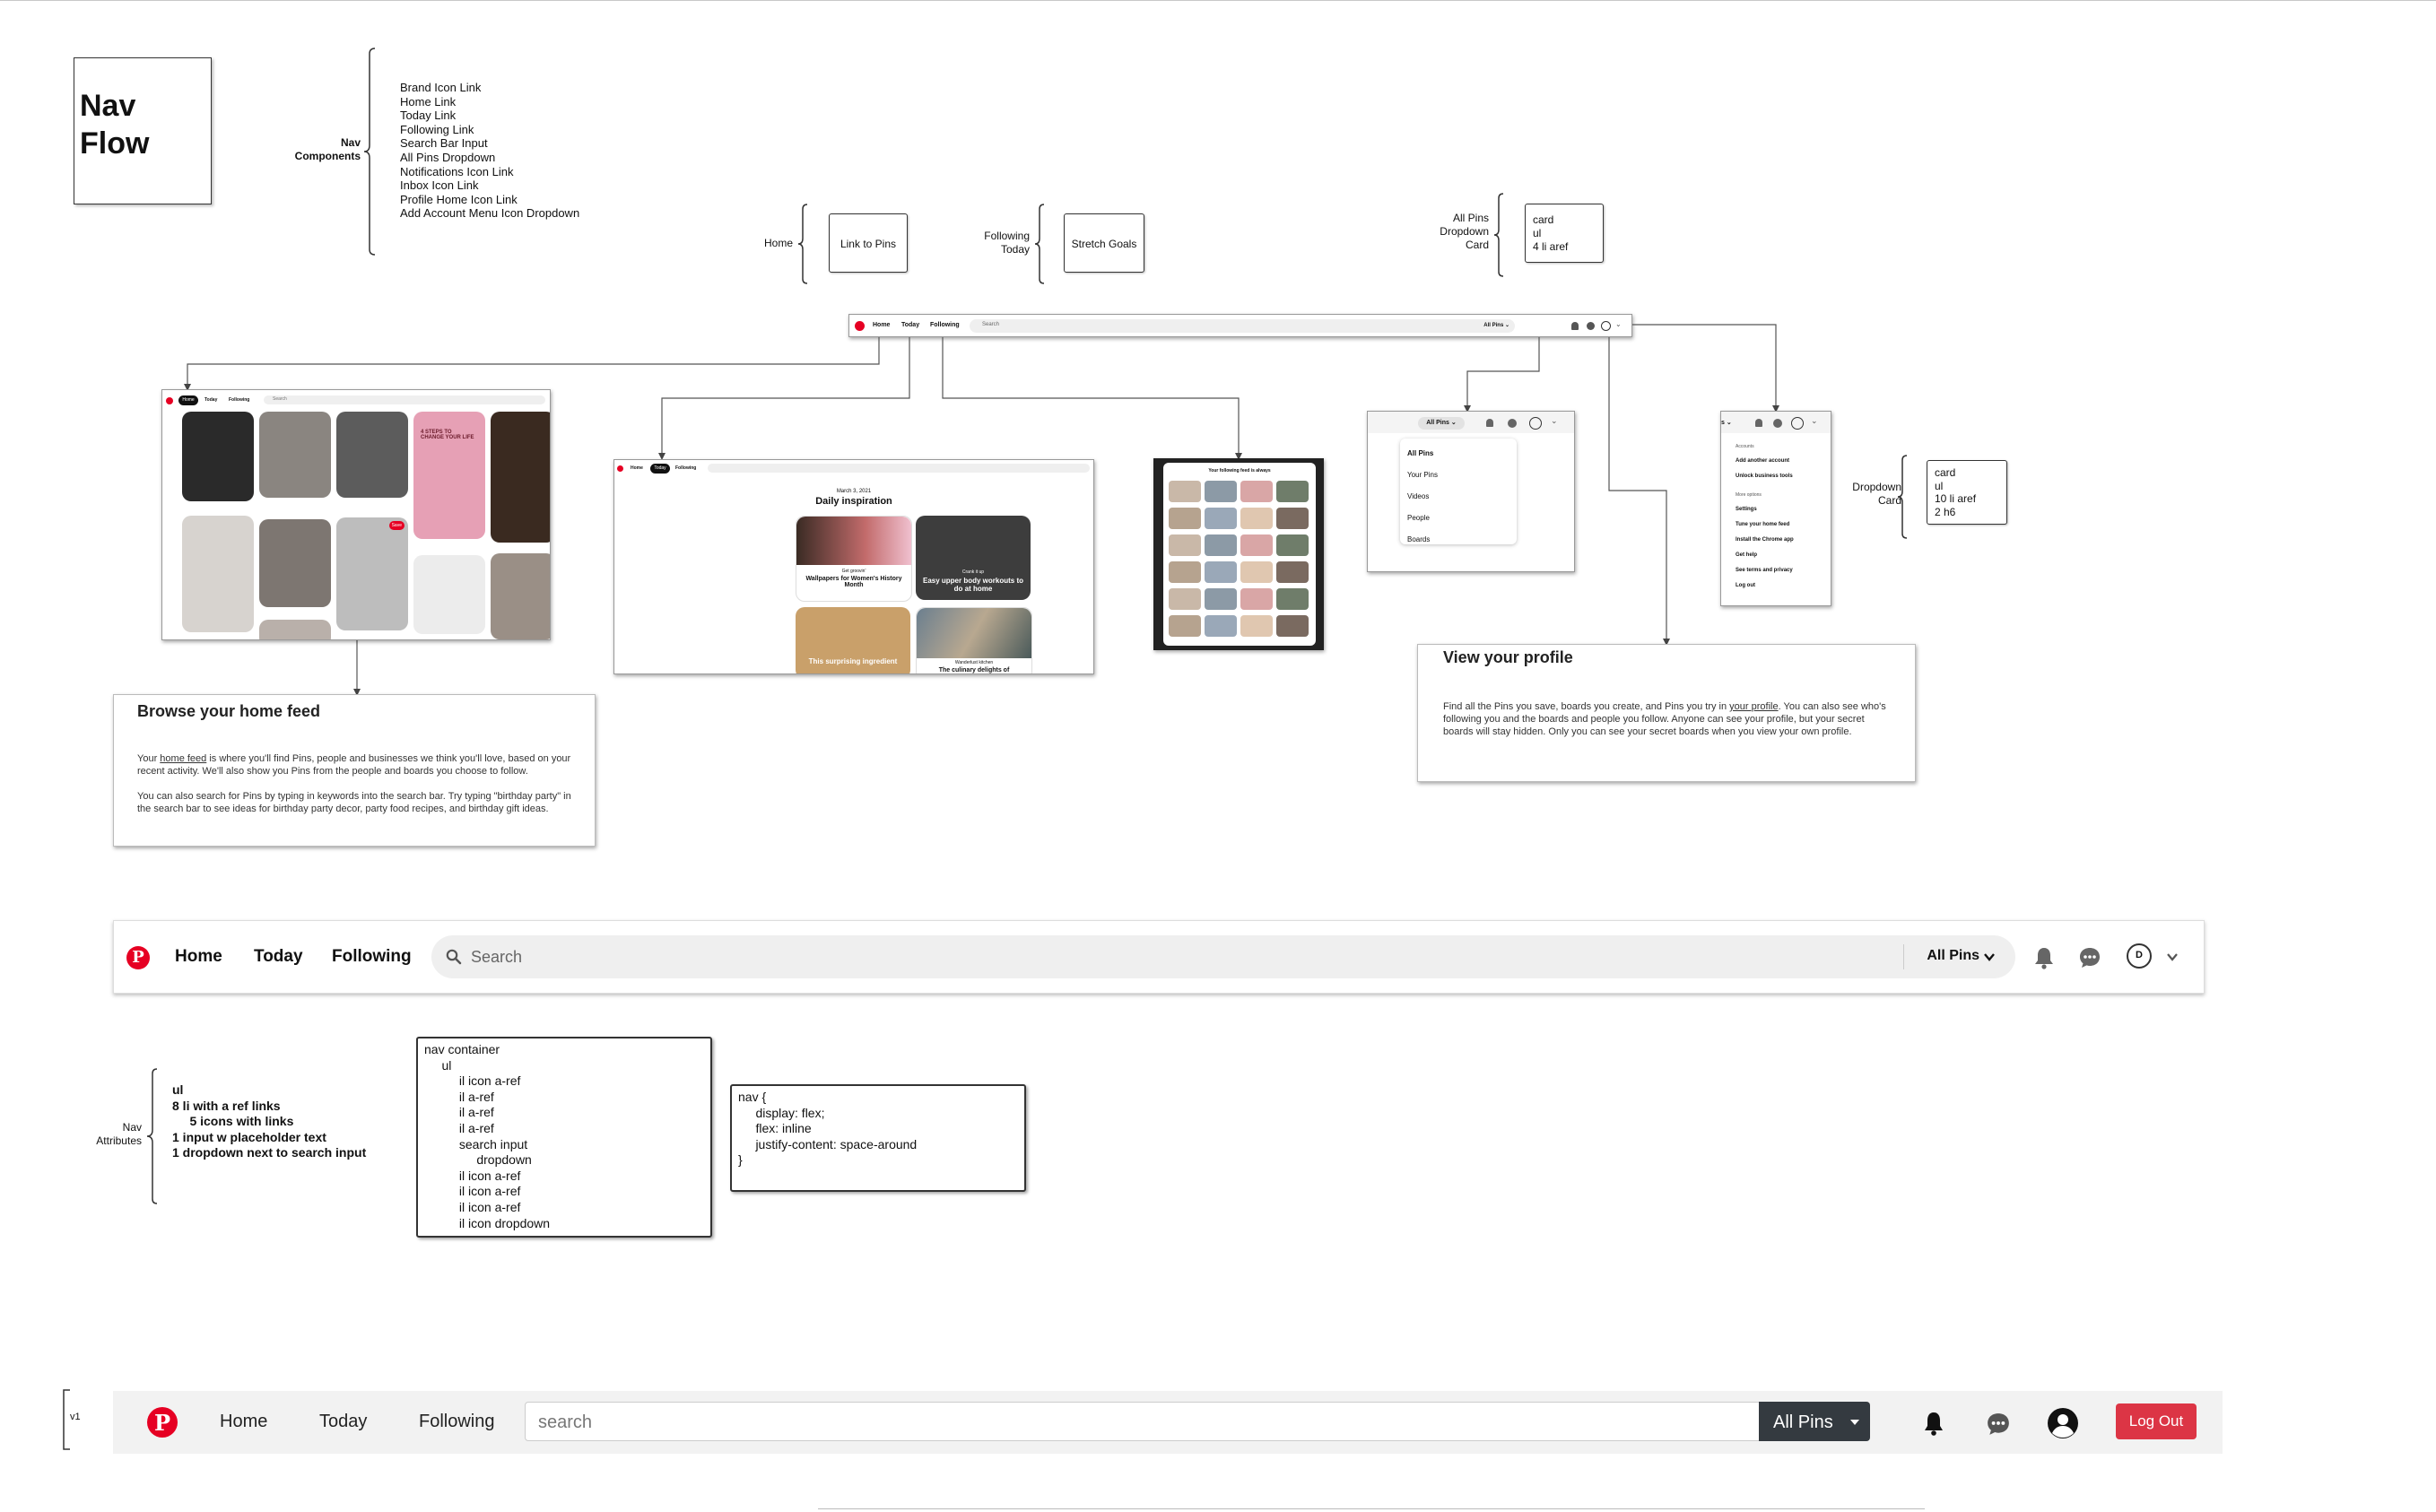  I want to click on hf-tile-8: Save, so click(372, 573).